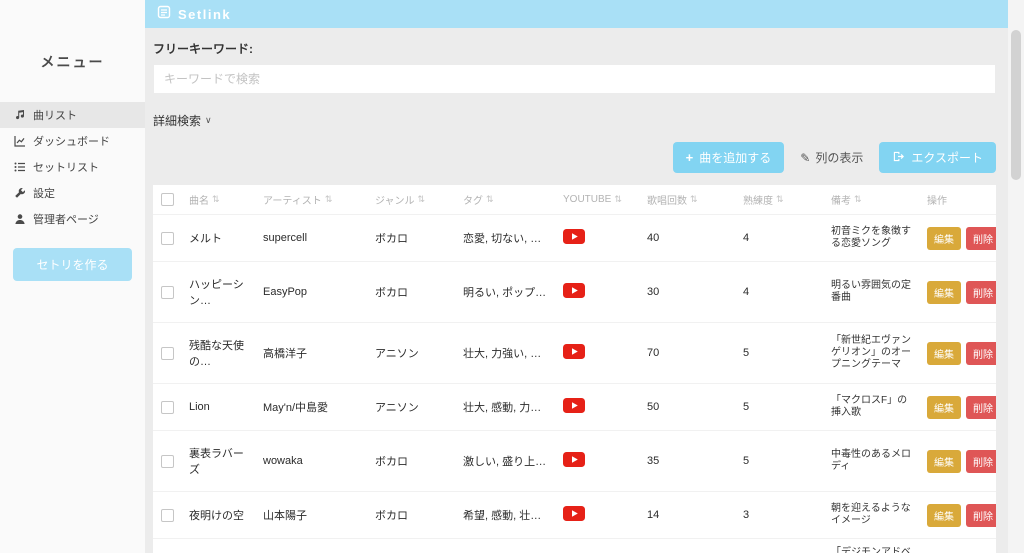 The height and width of the screenshot is (553, 1024). Describe the element at coordinates (937, 201) in the screenshot. I see `column-header-label: 操作` at that location.